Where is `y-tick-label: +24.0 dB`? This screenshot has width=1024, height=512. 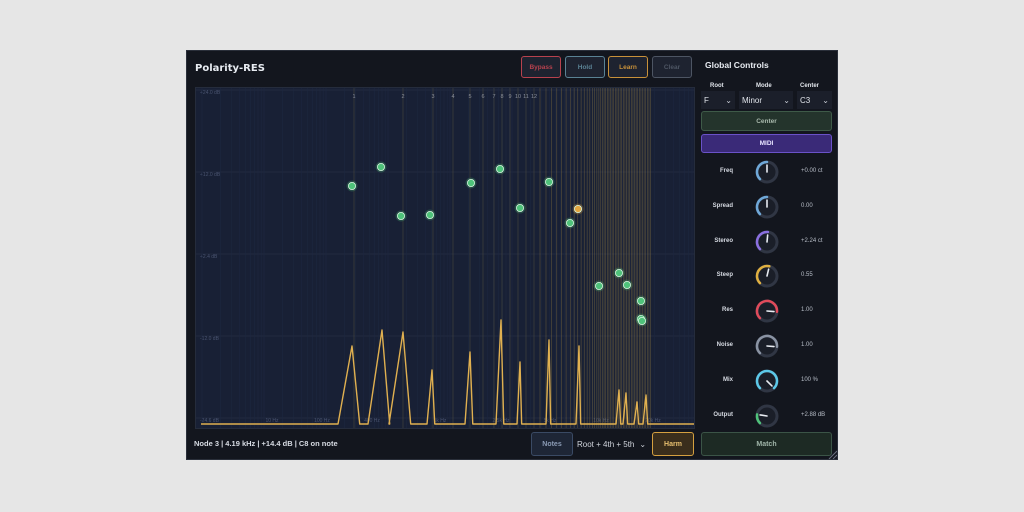 y-tick-label: +24.0 dB is located at coordinates (210, 93).